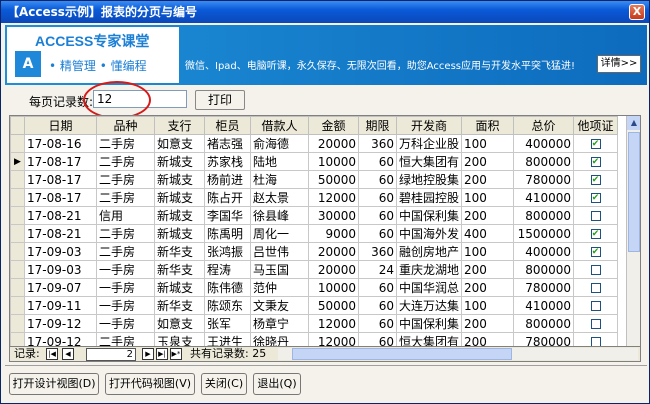 This screenshot has width=650, height=404. Describe the element at coordinates (125, 125) in the screenshot. I see `column-header: 品种` at that location.